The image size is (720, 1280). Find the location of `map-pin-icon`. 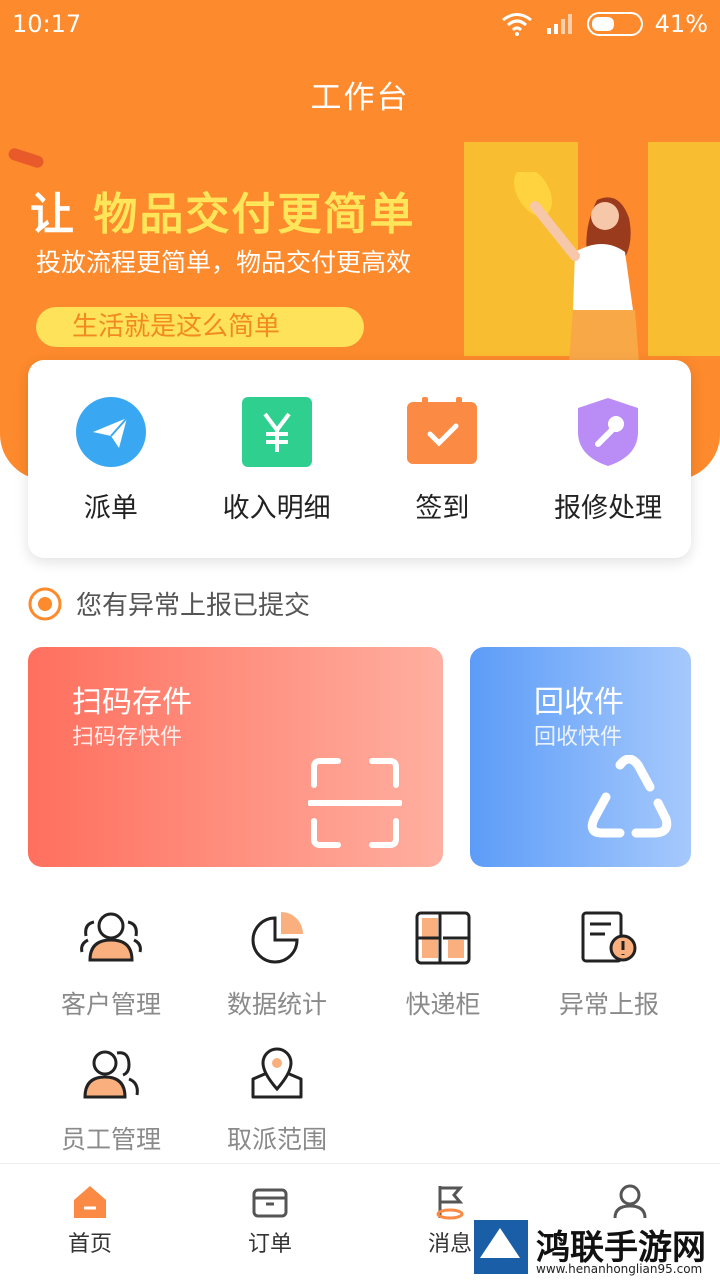

map-pin-icon is located at coordinates (277, 1073).